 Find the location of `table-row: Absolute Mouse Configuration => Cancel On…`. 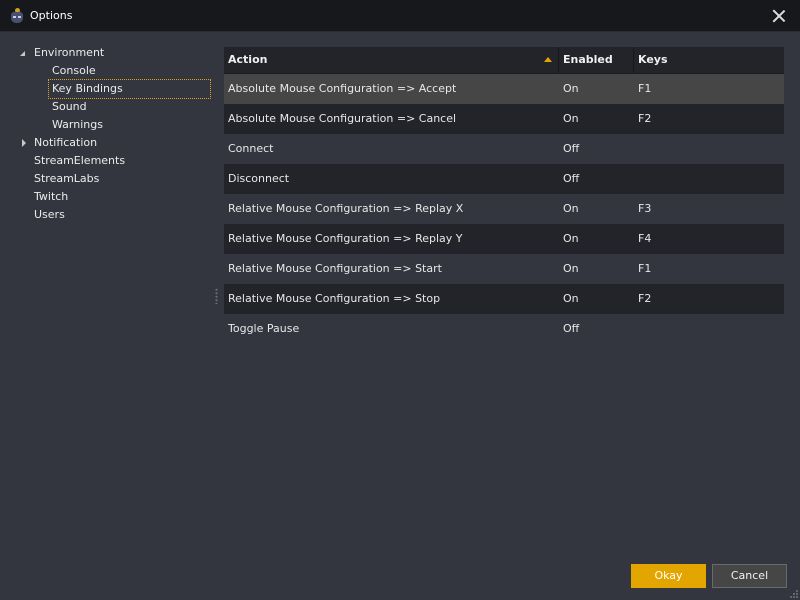

table-row: Absolute Mouse Configuration => Cancel On… is located at coordinates (504, 119).